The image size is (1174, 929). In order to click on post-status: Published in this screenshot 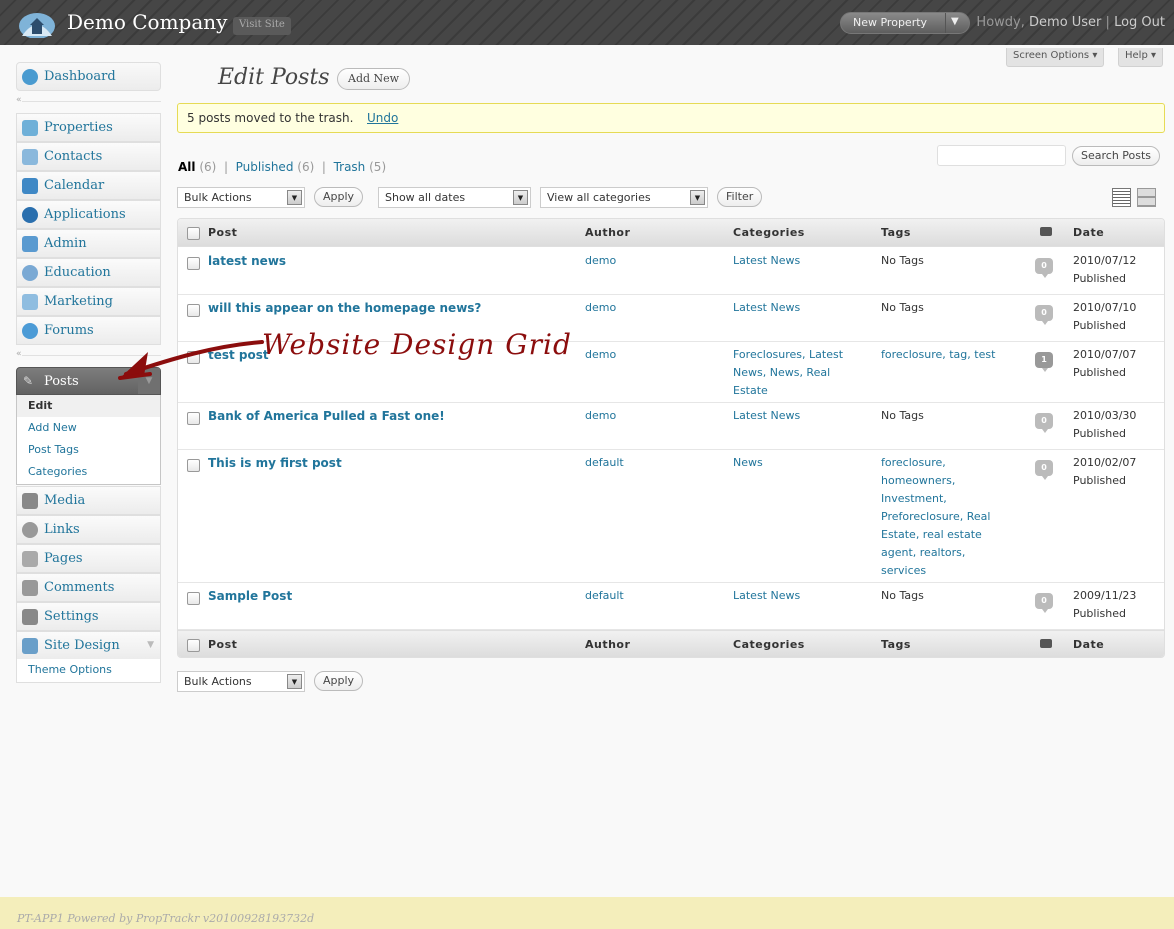, I will do `click(1099, 278)`.